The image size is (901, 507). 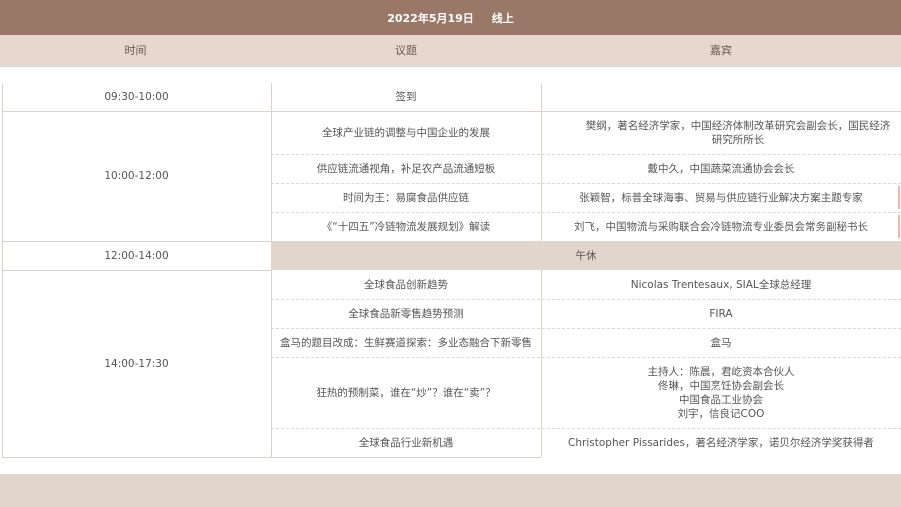 What do you see at coordinates (136, 176) in the screenshot?
I see `time-cell: 10:00-12:00` at bounding box center [136, 176].